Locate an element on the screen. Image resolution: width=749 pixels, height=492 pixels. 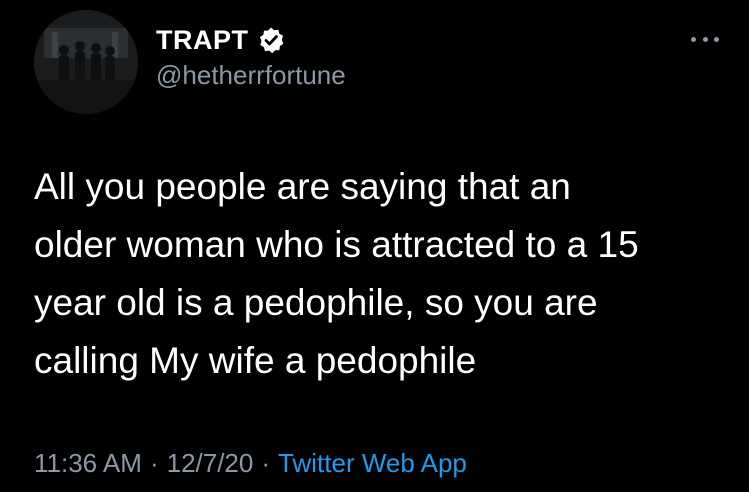
avatar is located at coordinates (86, 62).